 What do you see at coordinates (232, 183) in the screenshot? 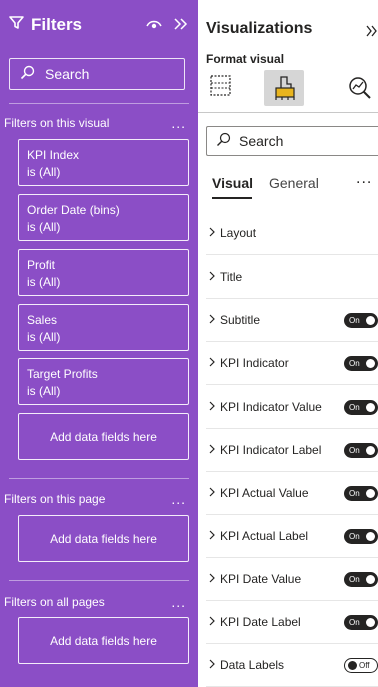
I see `tab-visual: Visual` at bounding box center [232, 183].